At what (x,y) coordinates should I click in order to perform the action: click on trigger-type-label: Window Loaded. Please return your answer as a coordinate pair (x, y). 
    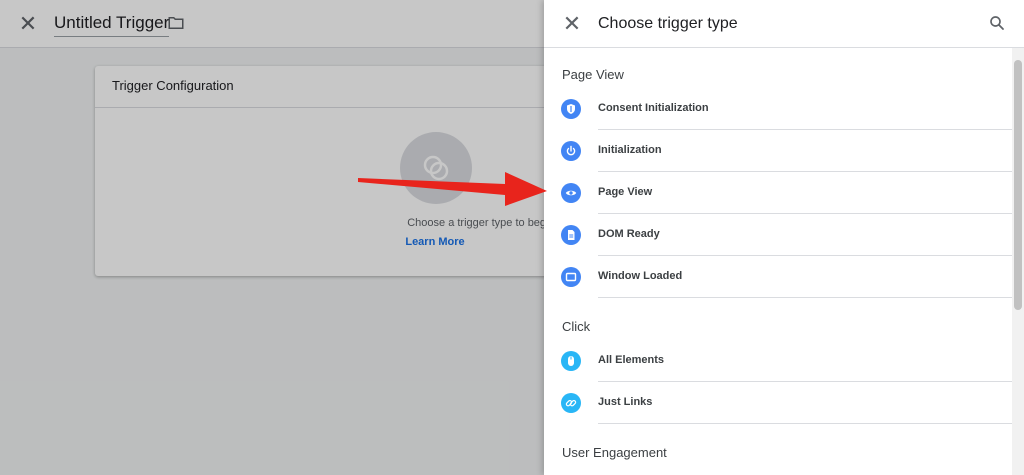
    Looking at the image, I should click on (640, 276).